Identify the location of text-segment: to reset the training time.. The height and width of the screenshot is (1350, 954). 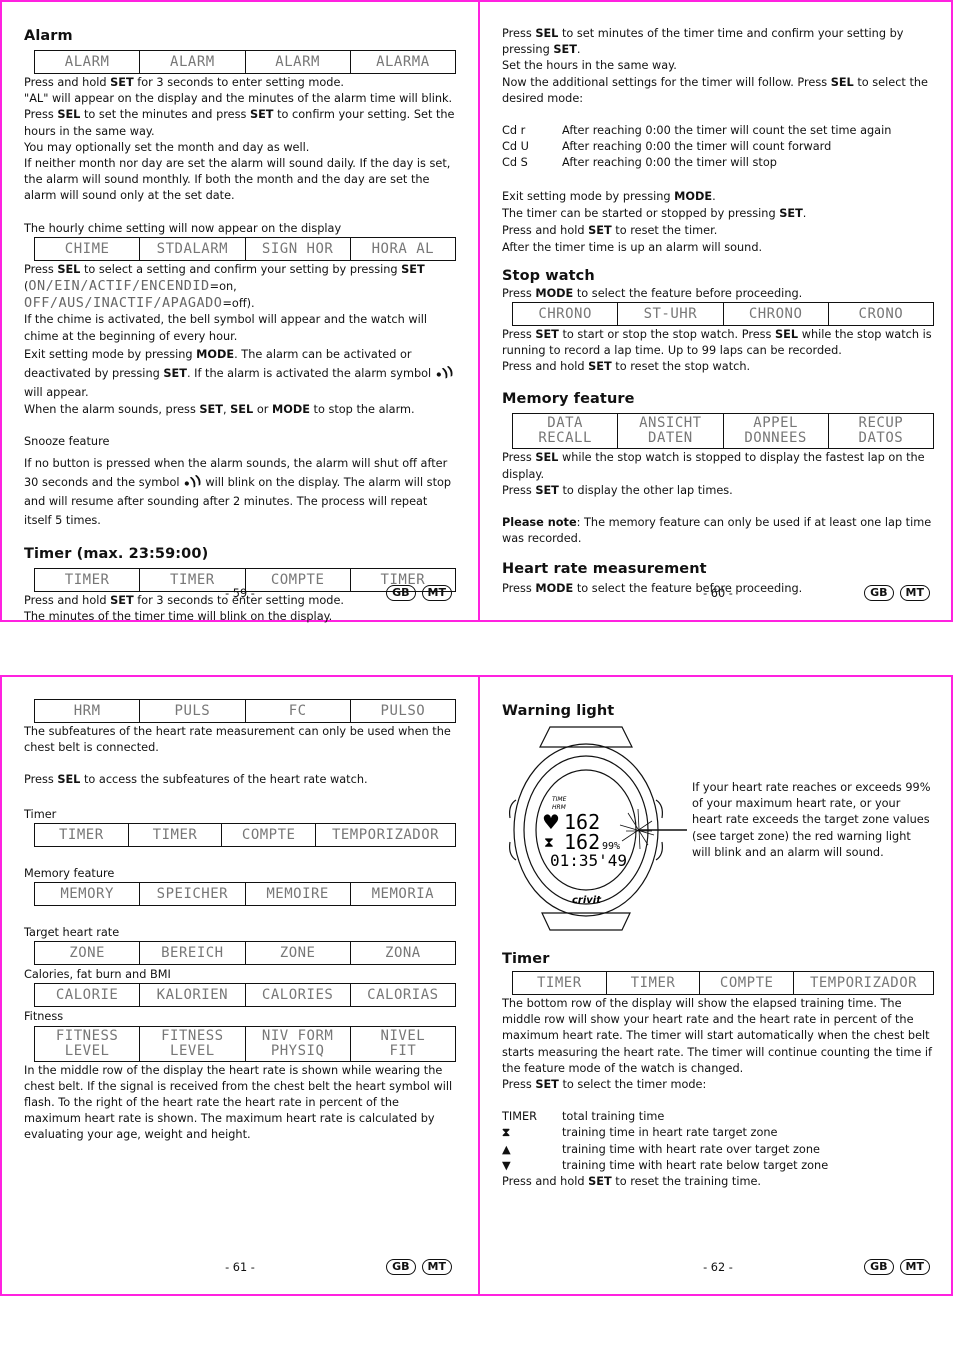
(686, 1182).